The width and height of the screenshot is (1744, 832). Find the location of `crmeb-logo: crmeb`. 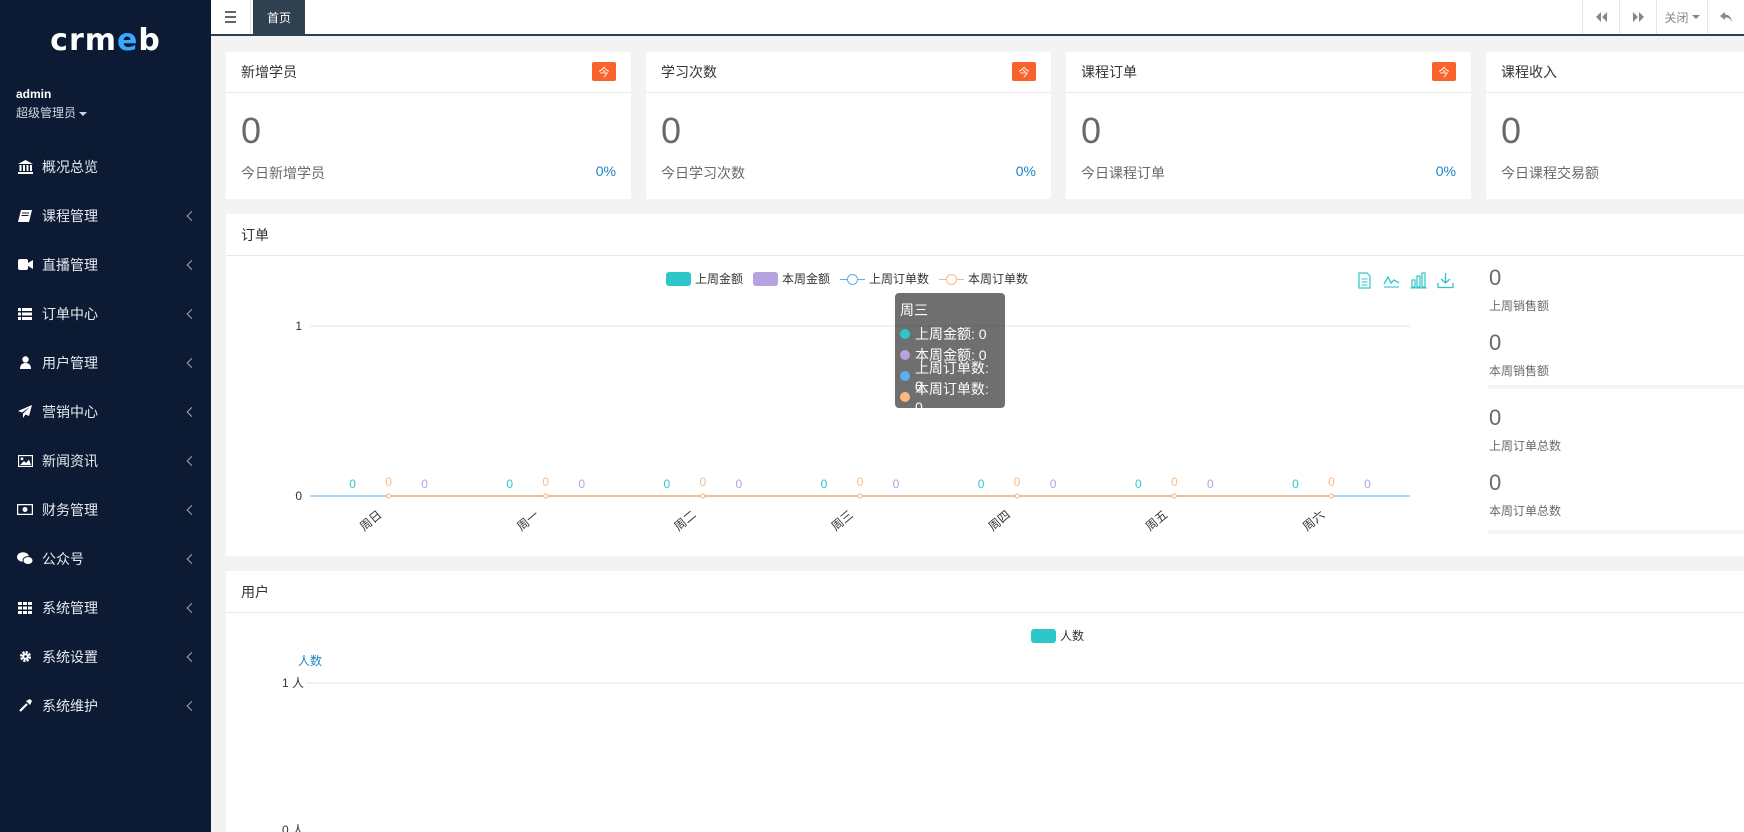

crmeb-logo: crmeb is located at coordinates (105, 40).